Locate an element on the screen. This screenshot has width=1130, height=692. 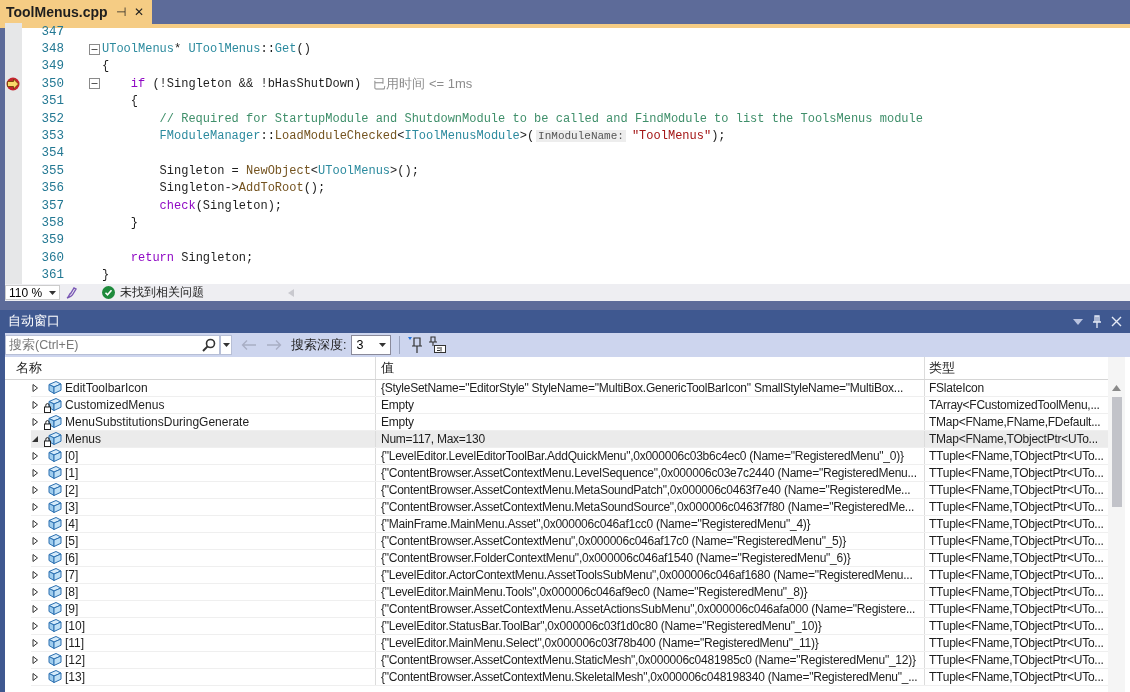
scroll-up-icon is located at coordinates (1116, 388).